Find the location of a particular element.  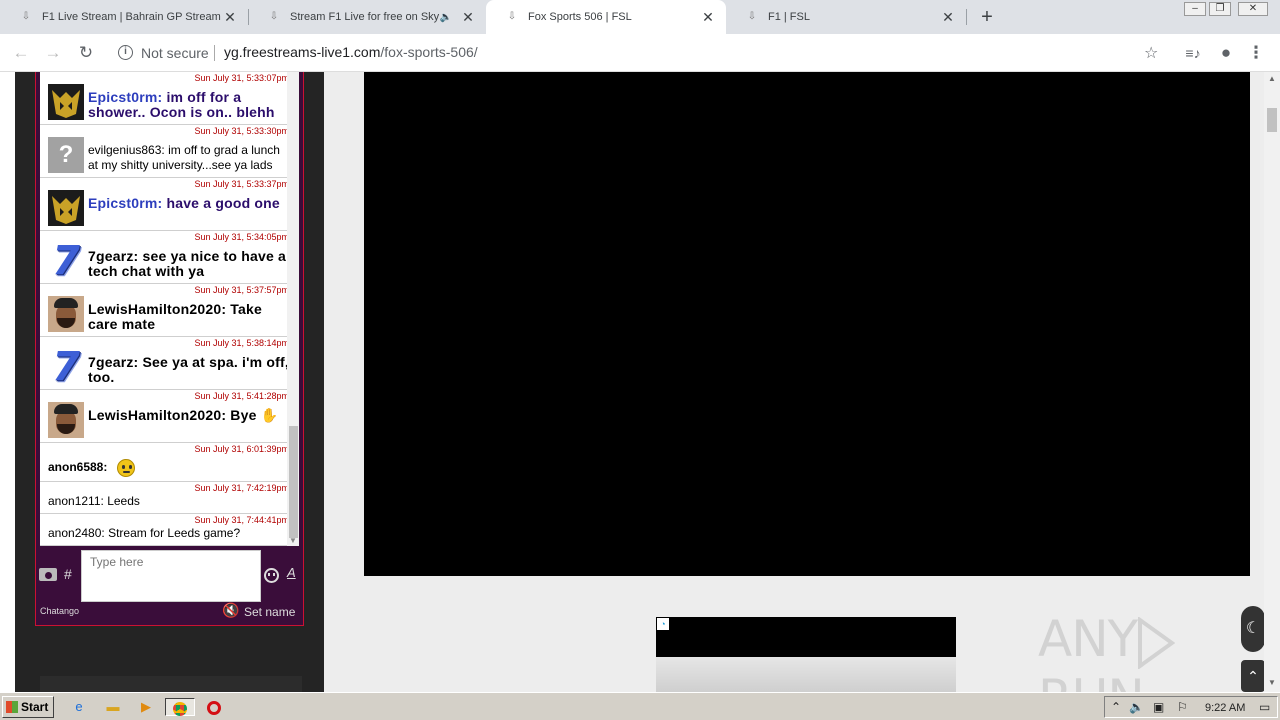

camera-icon is located at coordinates (48, 574).